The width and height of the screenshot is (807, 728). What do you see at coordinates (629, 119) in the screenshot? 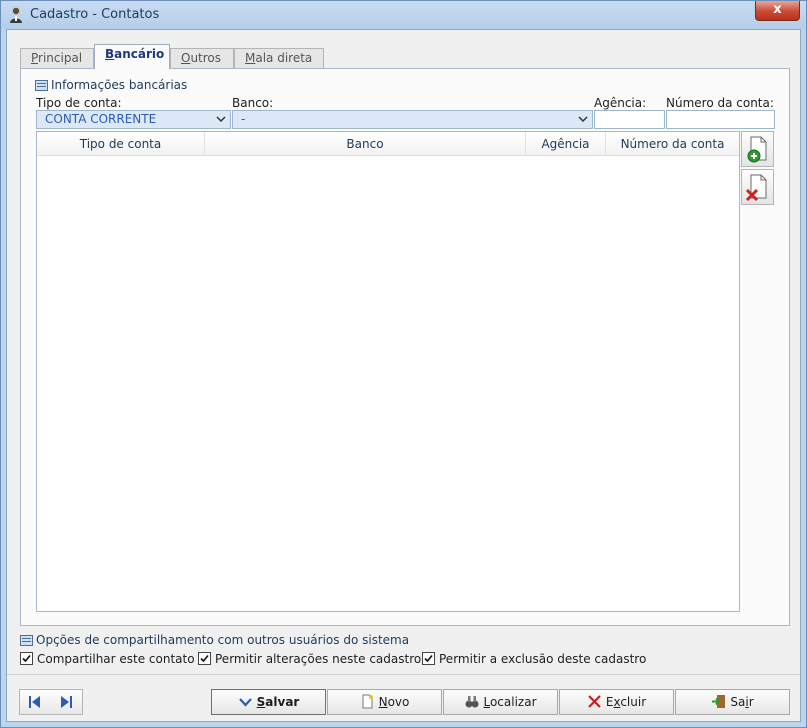
I see `agencia-input` at bounding box center [629, 119].